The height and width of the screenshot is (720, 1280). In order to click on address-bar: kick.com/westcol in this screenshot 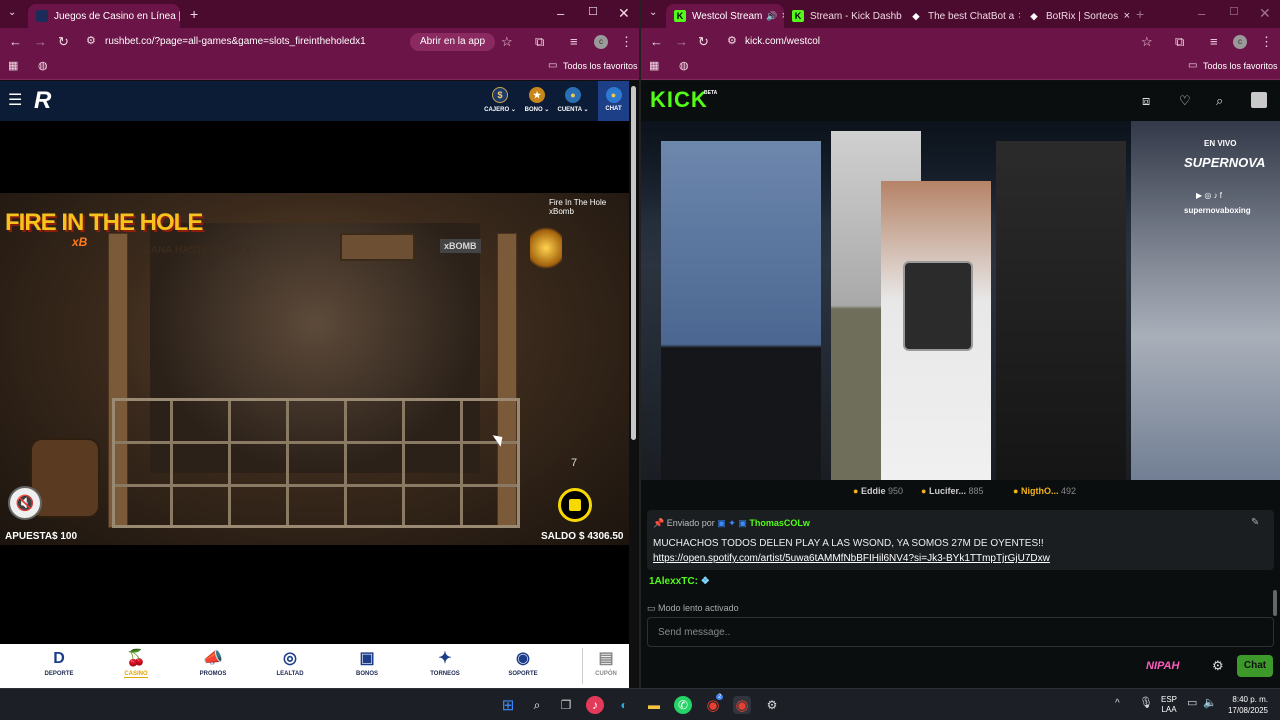, I will do `click(782, 42)`.